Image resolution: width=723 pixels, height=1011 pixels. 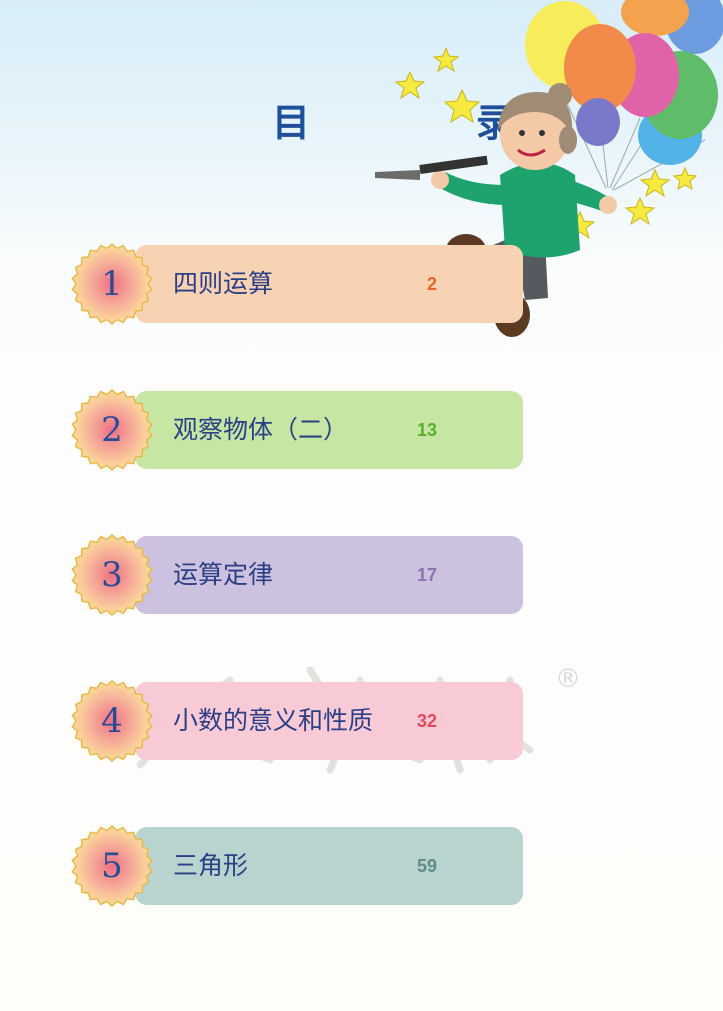 I want to click on chapter-page-number: 59, so click(x=426, y=866).